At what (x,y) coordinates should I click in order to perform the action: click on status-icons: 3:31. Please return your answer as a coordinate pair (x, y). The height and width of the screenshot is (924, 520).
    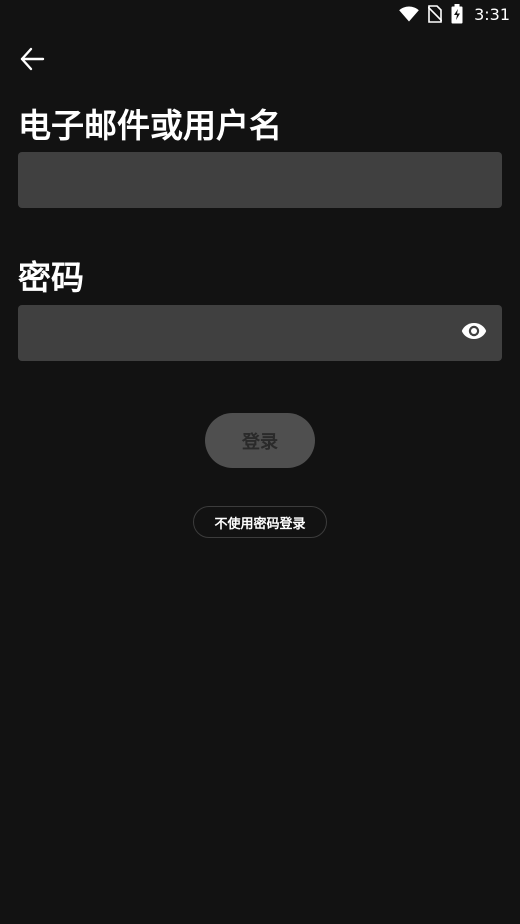
    Looking at the image, I should click on (454, 14).